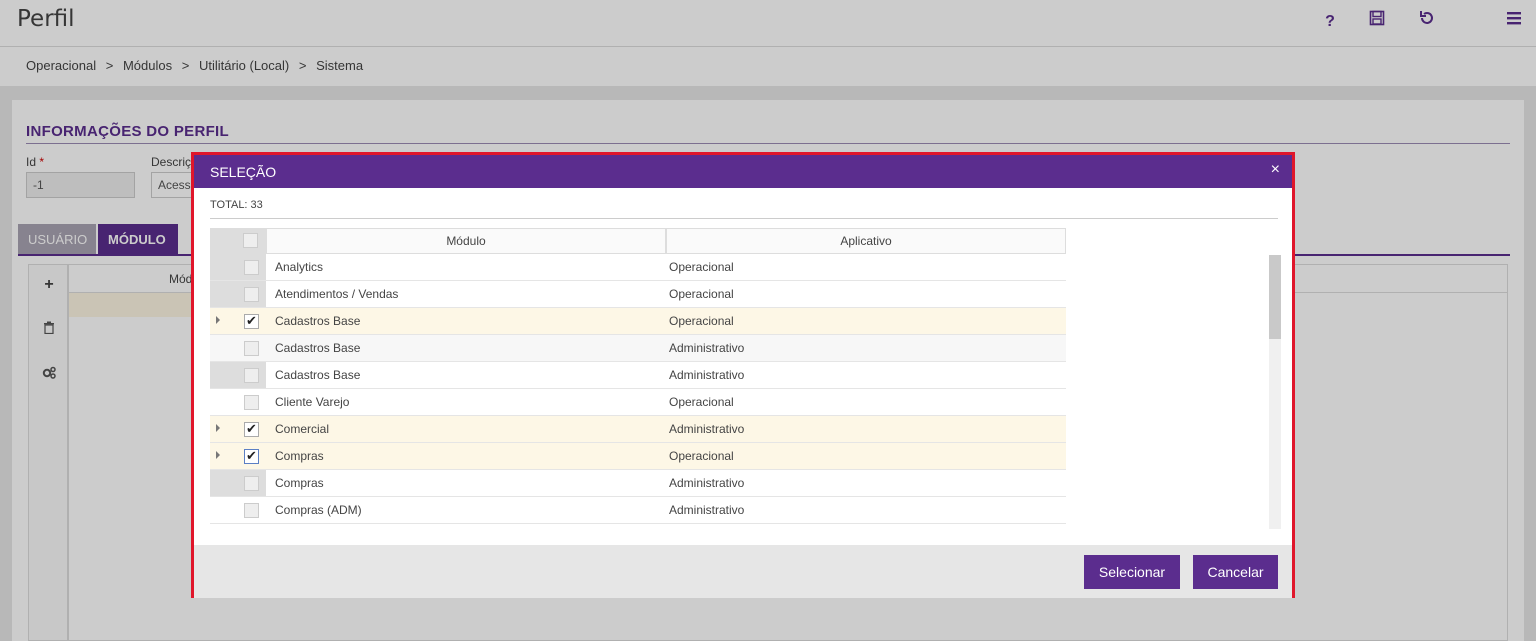 The width and height of the screenshot is (1536, 641). I want to click on table-row: Atendimentos / Vendas Operacional, so click(638, 294).